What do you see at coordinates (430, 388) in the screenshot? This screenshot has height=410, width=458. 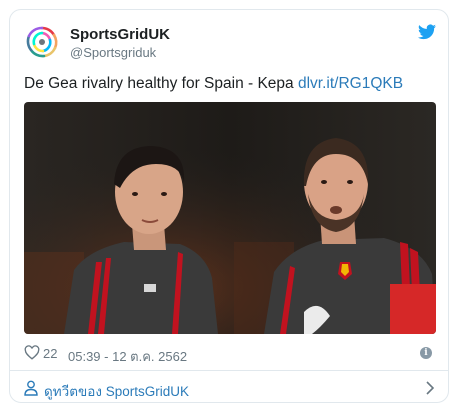 I see `chevron-right-icon` at bounding box center [430, 388].